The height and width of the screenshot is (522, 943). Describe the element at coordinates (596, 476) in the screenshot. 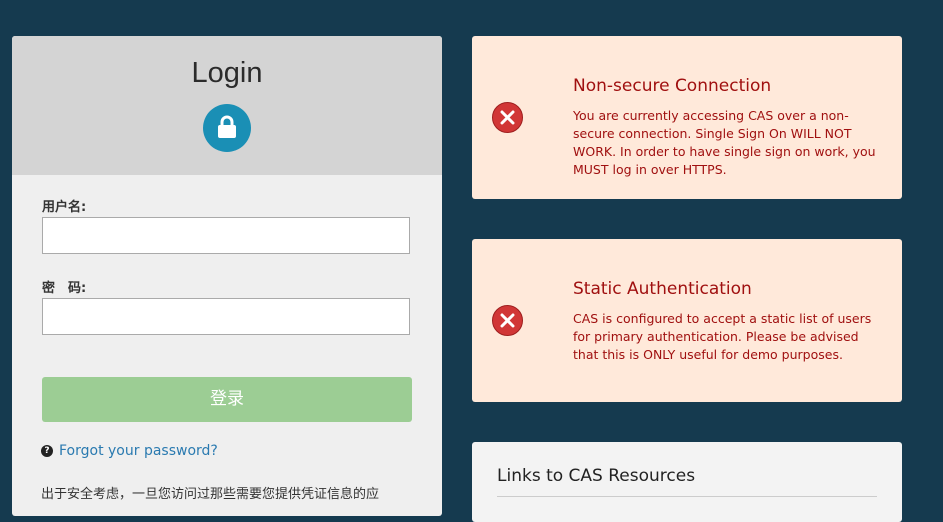

I see `links-title: Links to CAS Resources` at that location.